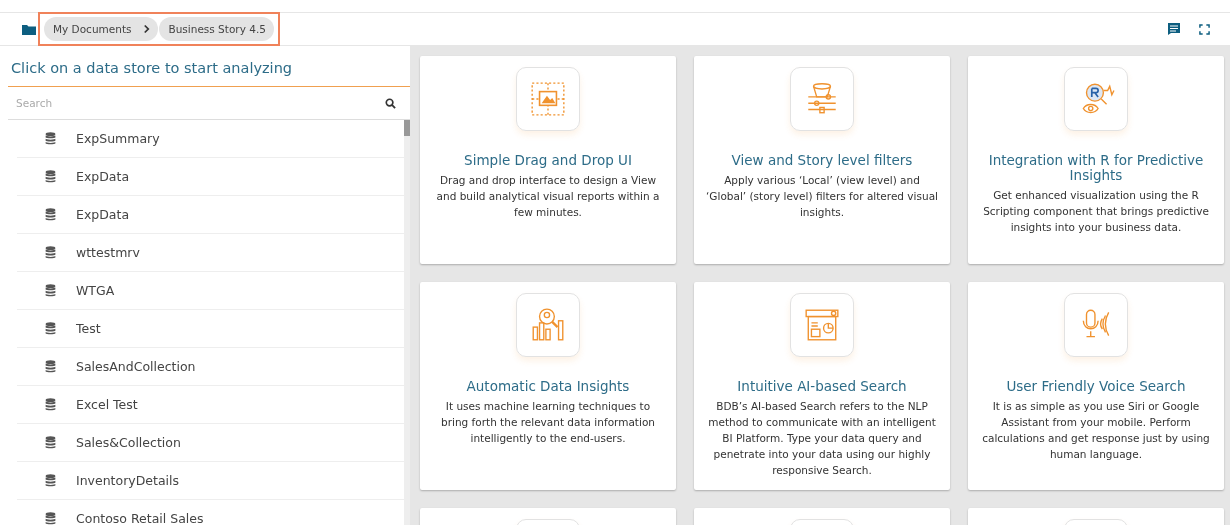 The image size is (1230, 525). What do you see at coordinates (210, 443) in the screenshot?
I see `list-item: Sales&Collection` at bounding box center [210, 443].